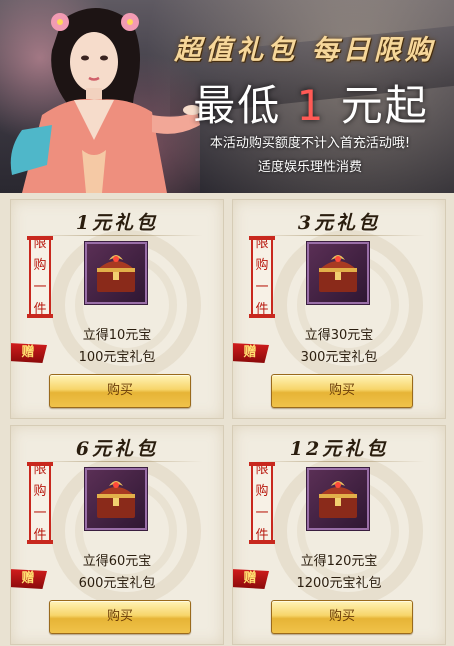  What do you see at coordinates (339, 583) in the screenshot?
I see `package-bonus-reward: 1200元宝礼包` at bounding box center [339, 583].